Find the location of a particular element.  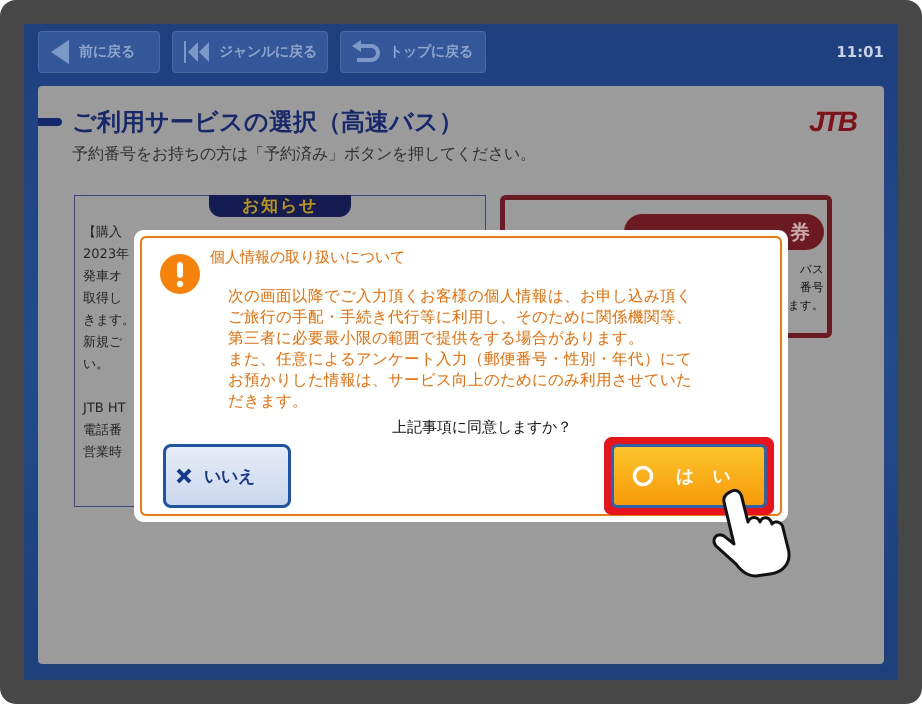

card-text: ます。 is located at coordinates (806, 305).